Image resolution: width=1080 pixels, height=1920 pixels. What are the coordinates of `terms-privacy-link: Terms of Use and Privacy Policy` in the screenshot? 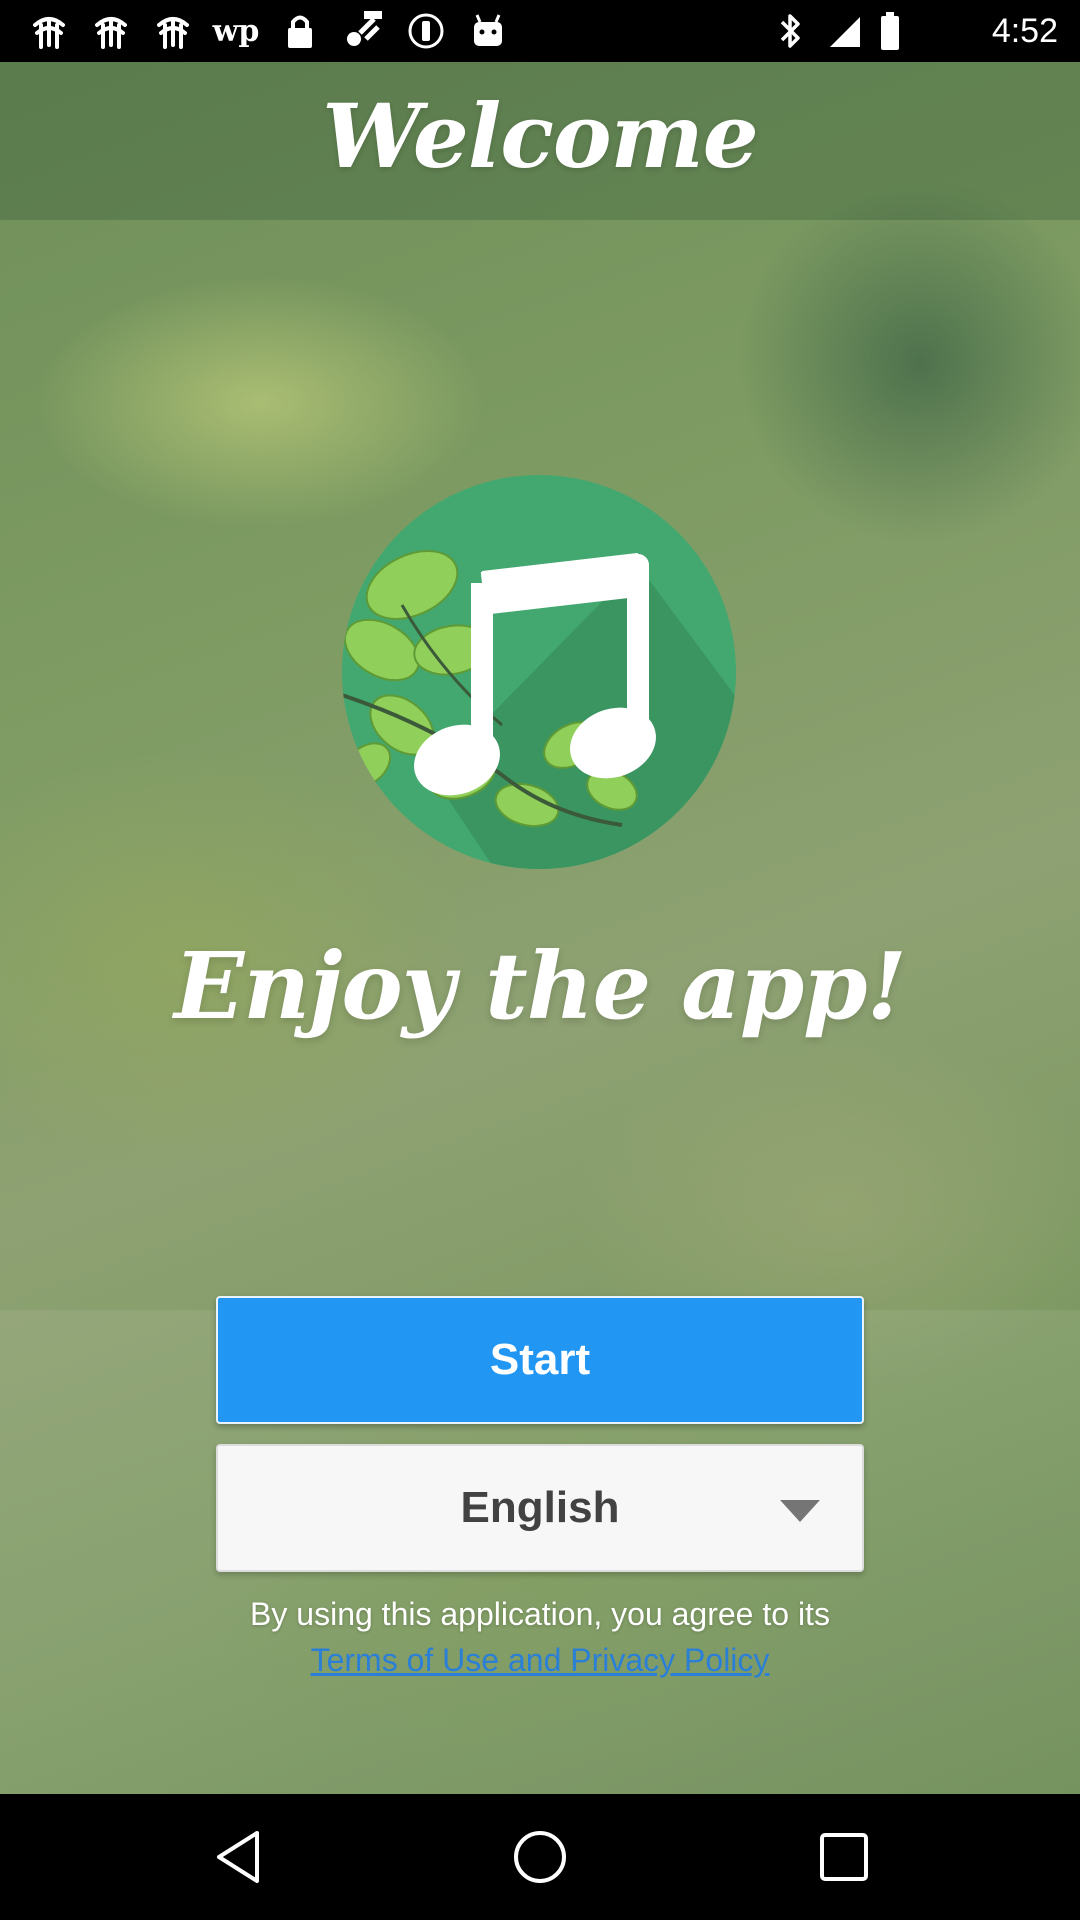 It's located at (540, 1660).